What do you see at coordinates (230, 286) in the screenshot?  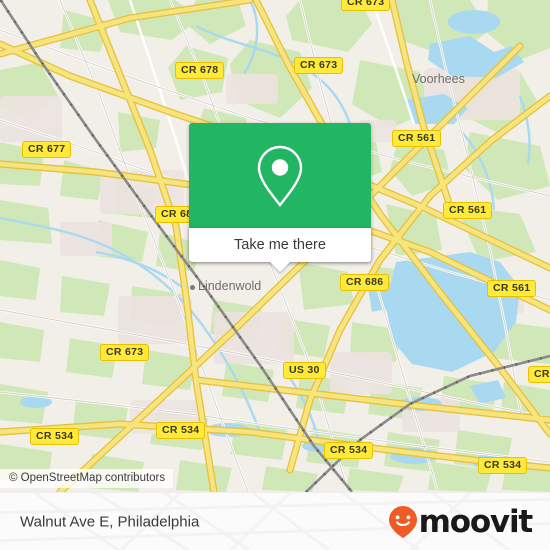 I see `place-label: Lindenwold` at bounding box center [230, 286].